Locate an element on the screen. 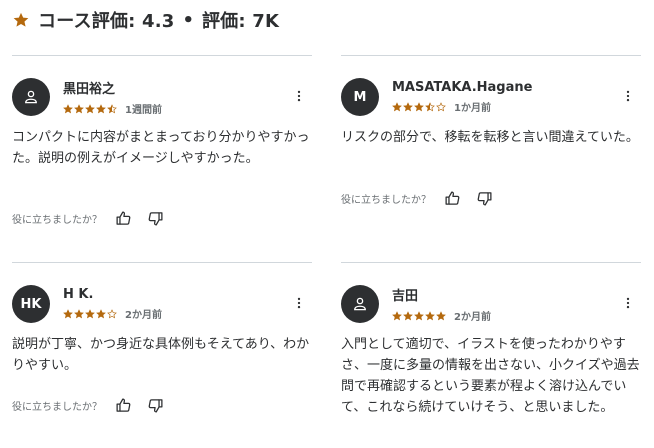 Image resolution: width=654 pixels, height=448 pixels. rating-summary: コース評価: 4.3 • 評価: 7K is located at coordinates (145, 20).